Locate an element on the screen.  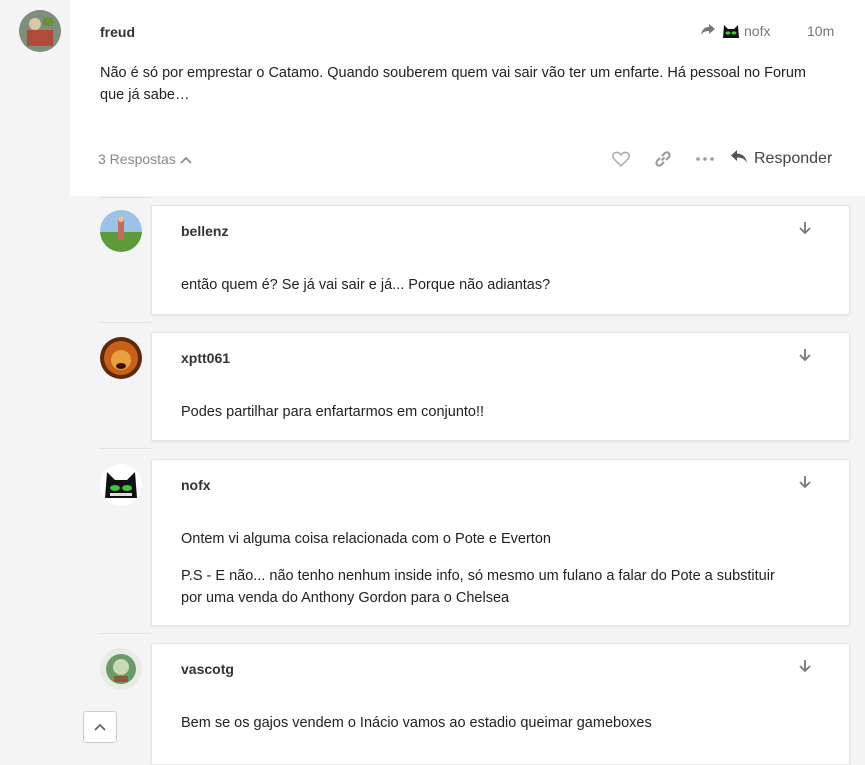
post-actions: Responder is located at coordinates (716, 159).